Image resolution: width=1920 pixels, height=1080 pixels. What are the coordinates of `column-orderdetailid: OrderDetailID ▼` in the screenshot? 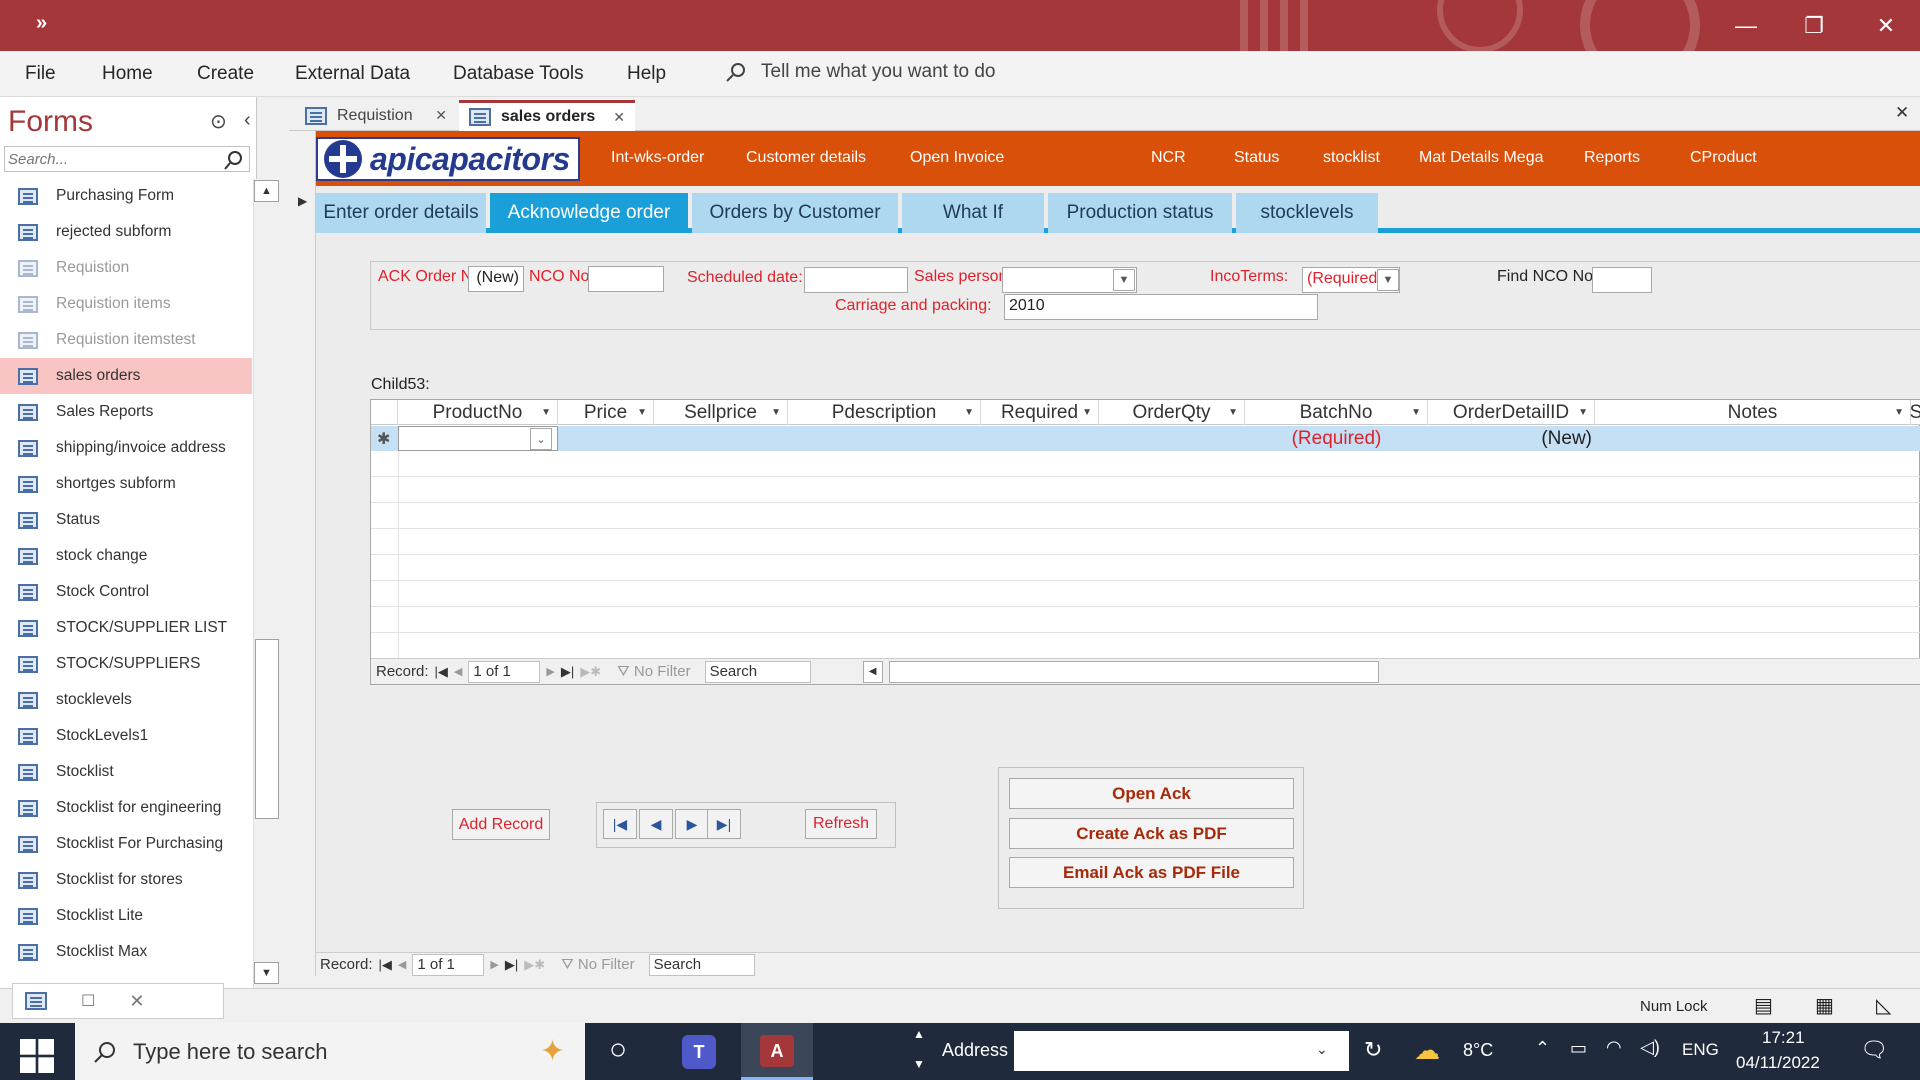 It's located at (1511, 412).